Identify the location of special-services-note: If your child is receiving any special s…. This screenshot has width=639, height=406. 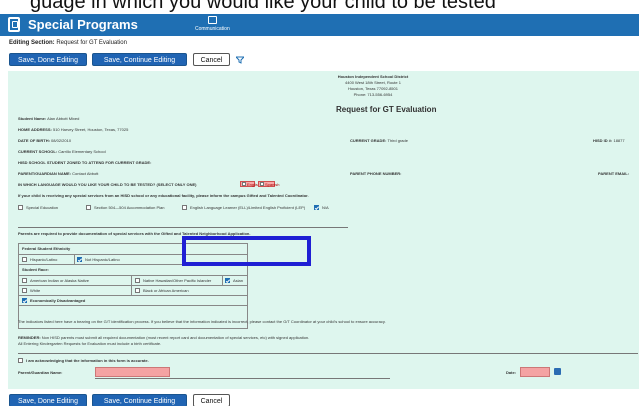
(163, 195).